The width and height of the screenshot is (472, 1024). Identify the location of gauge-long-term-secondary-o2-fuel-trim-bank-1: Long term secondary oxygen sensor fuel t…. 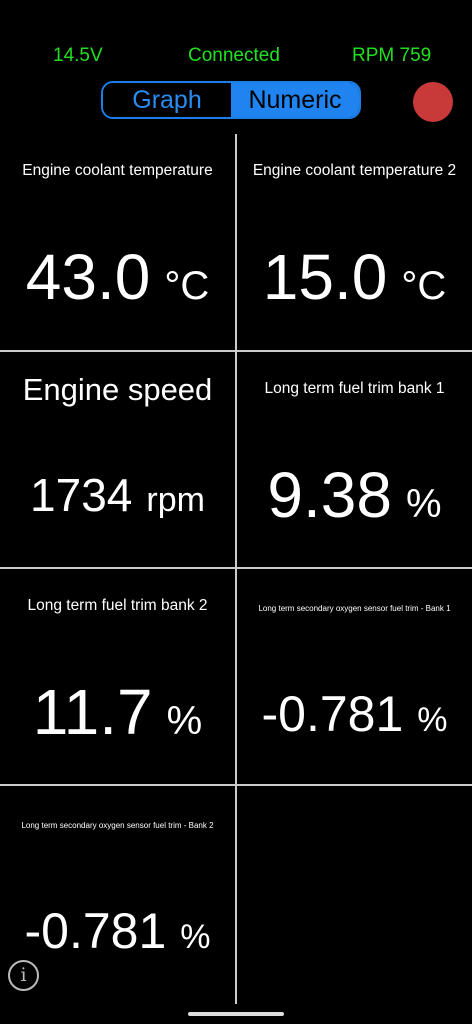
(354, 676).